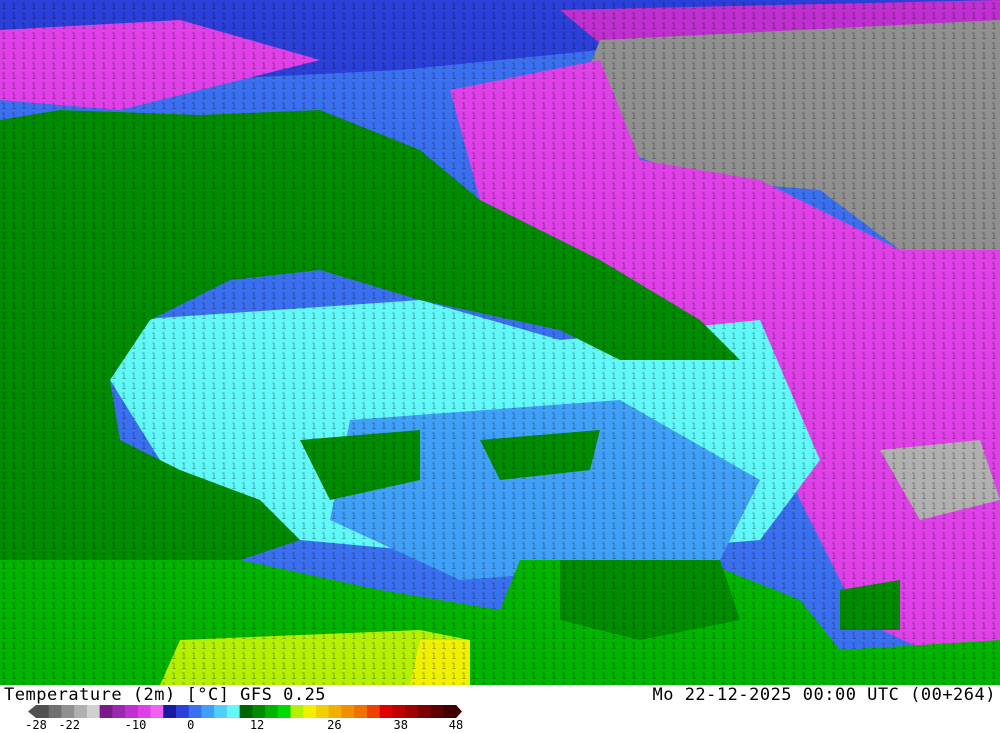 Image resolution: width=1000 pixels, height=733 pixels. I want to click on colorbar-tick-label: 48, so click(456, 725).